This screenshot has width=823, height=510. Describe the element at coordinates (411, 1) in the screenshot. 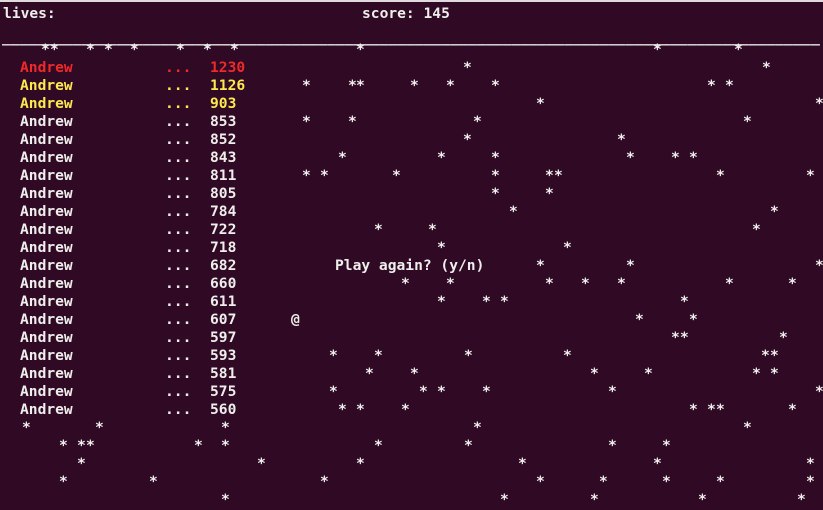

I see `window-top-border` at that location.